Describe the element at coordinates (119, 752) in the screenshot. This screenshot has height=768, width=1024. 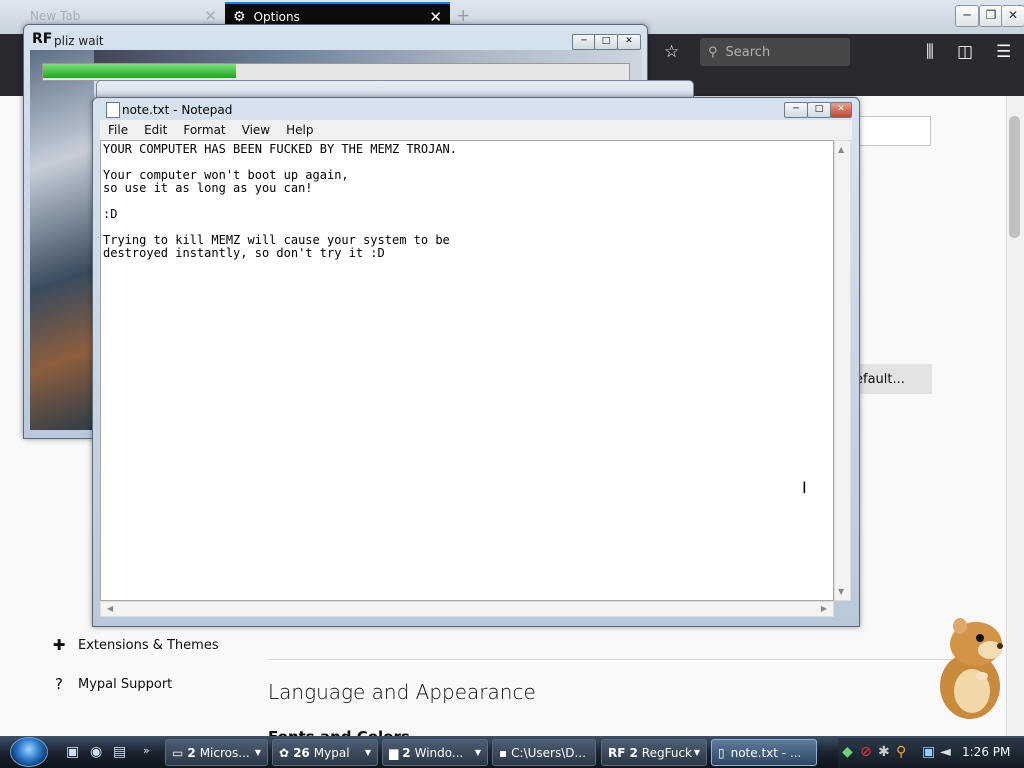
I see `computer-icon: ▤` at that location.